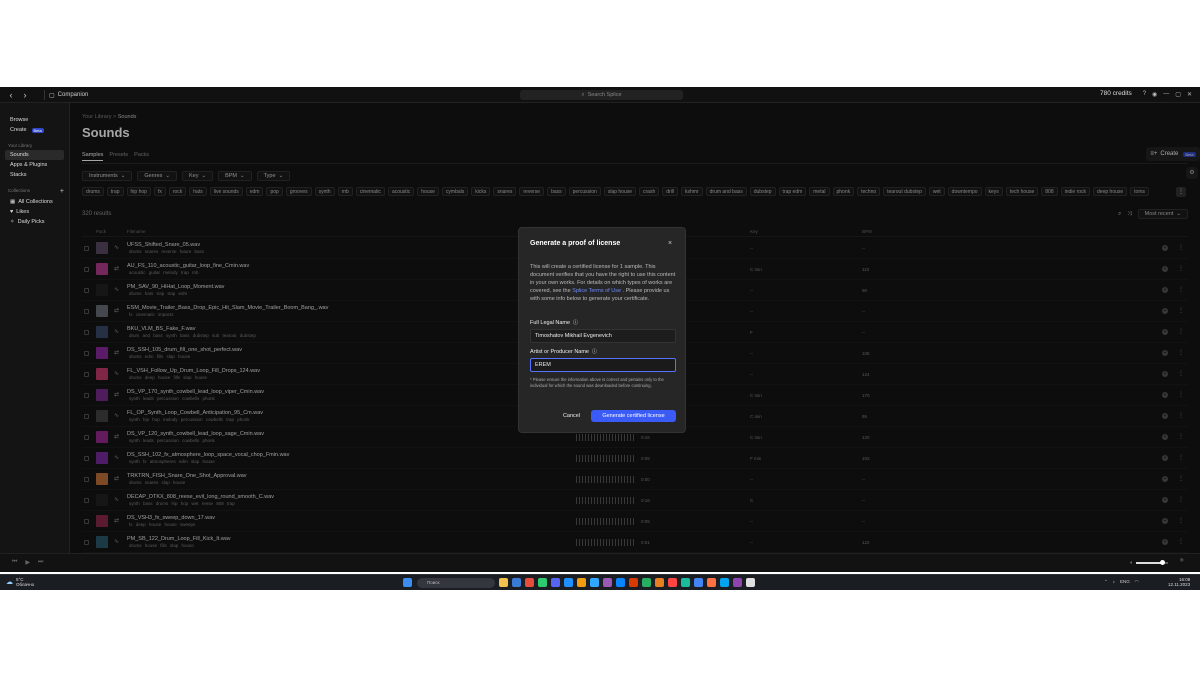 The width and height of the screenshot is (1200, 675). I want to click on cancel-button: Cancel, so click(571, 416).